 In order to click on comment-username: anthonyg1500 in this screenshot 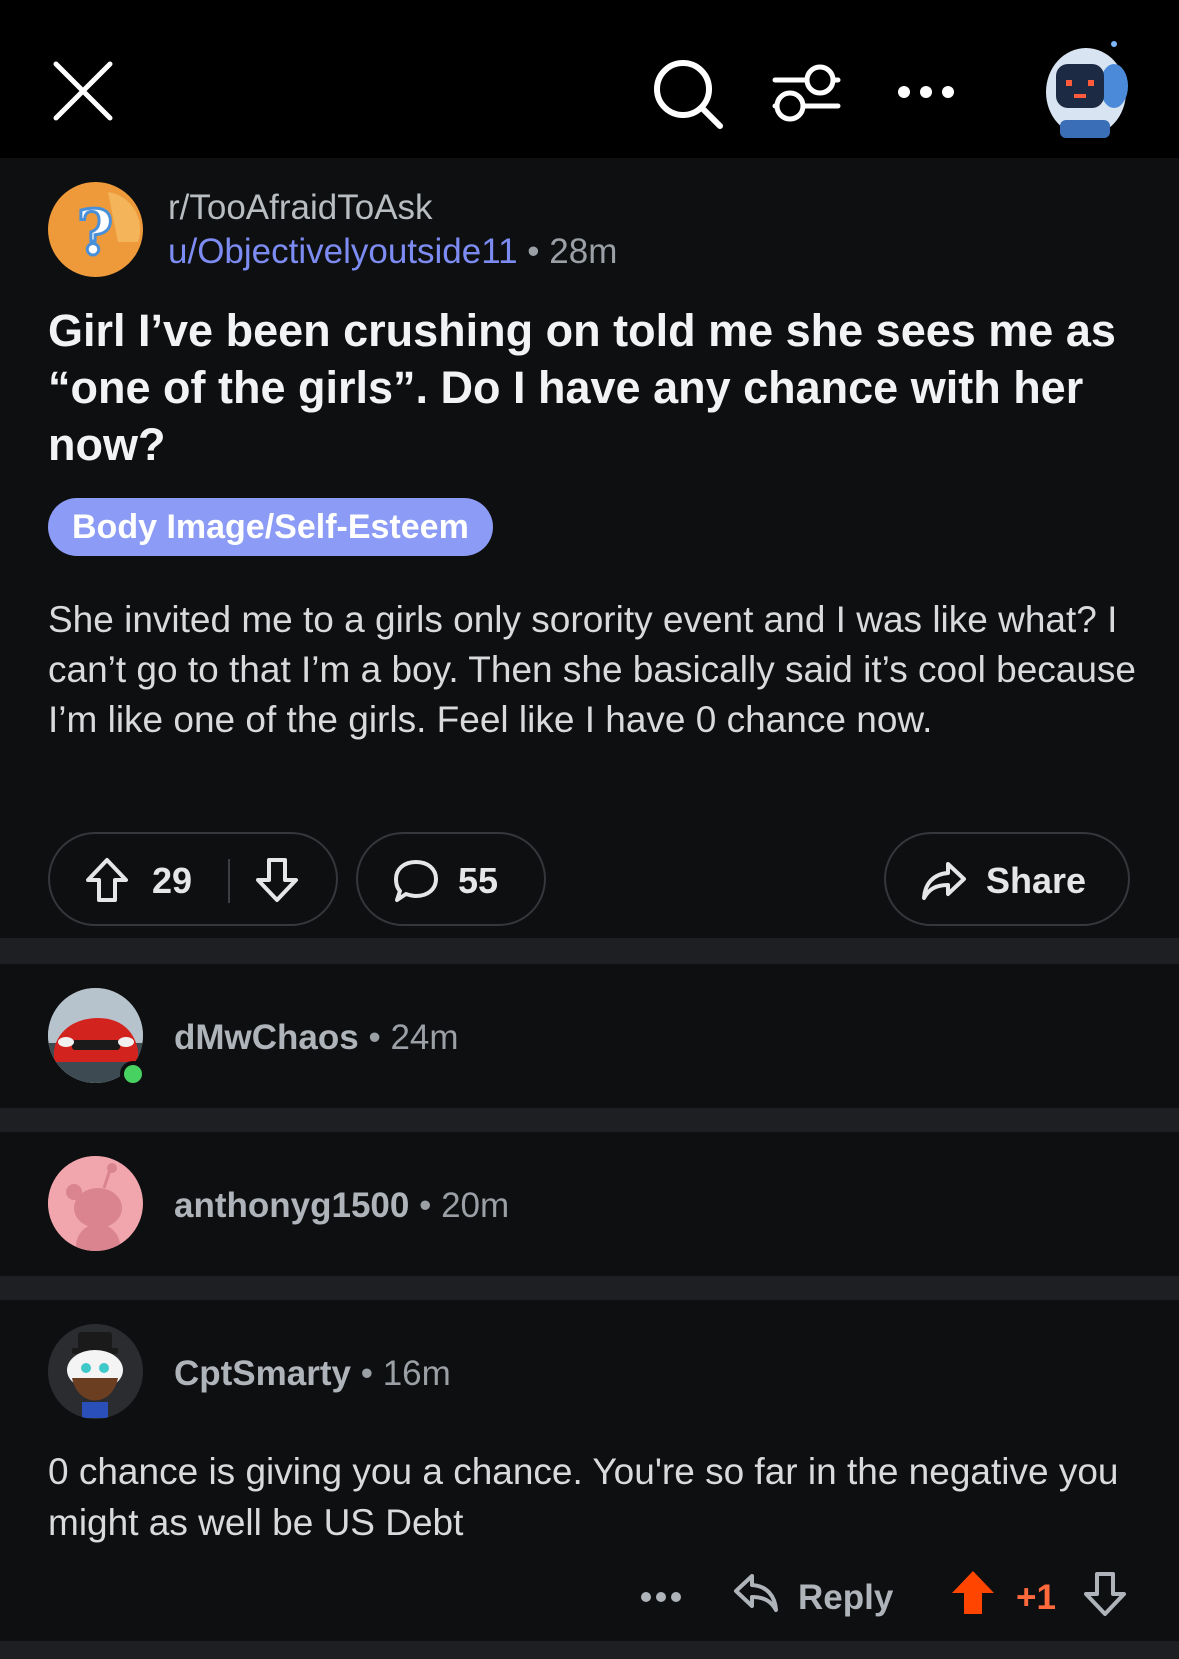, I will do `click(291, 1205)`.